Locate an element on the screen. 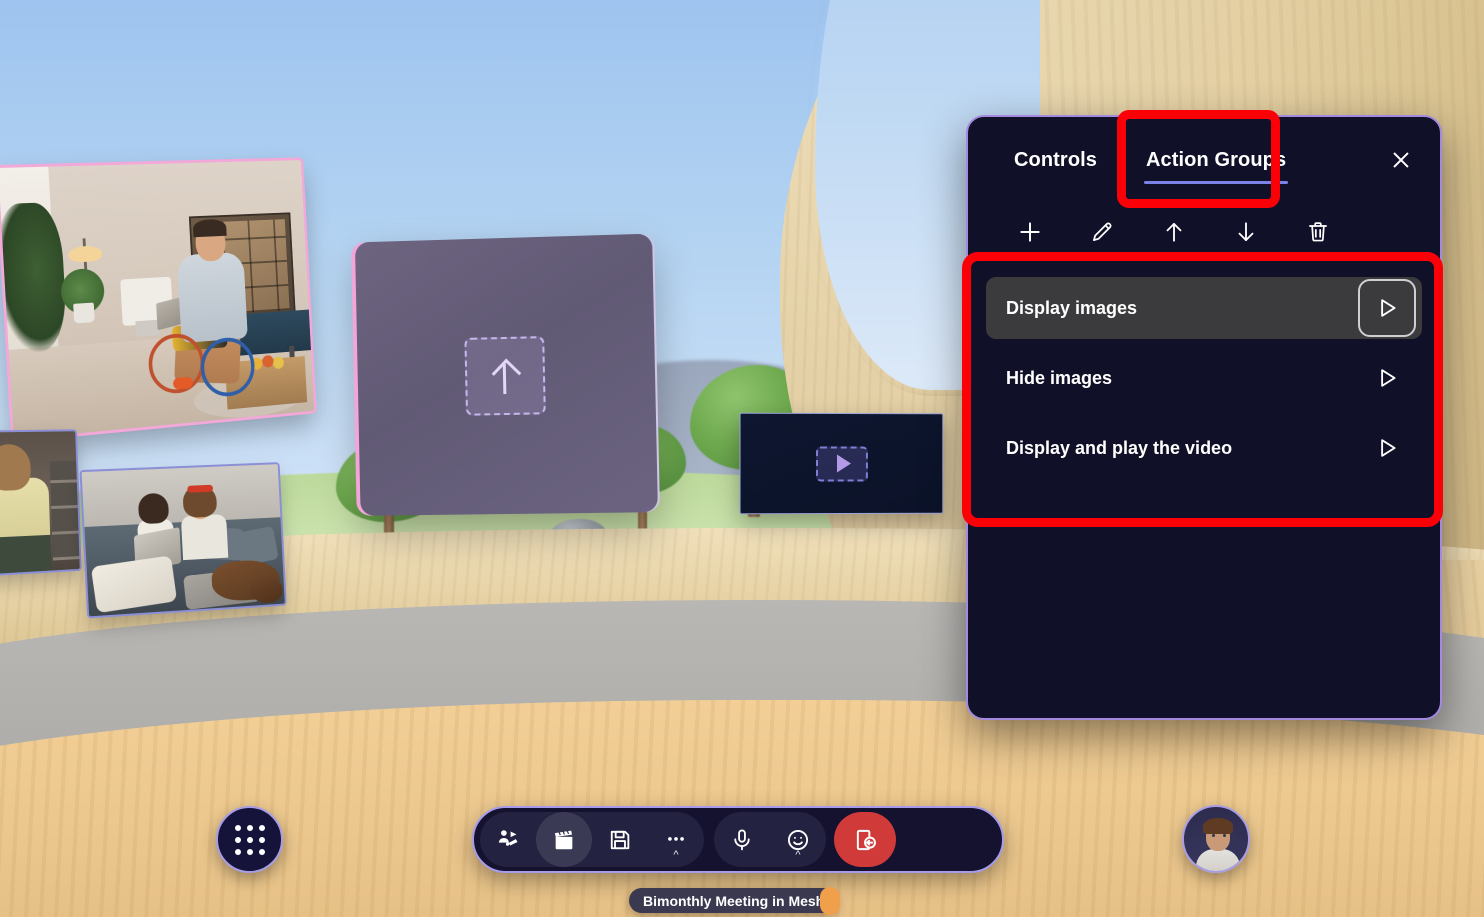 The height and width of the screenshot is (917, 1484). meeting-title-pill: Bimonthly Meeting in Mesh is located at coordinates (734, 900).